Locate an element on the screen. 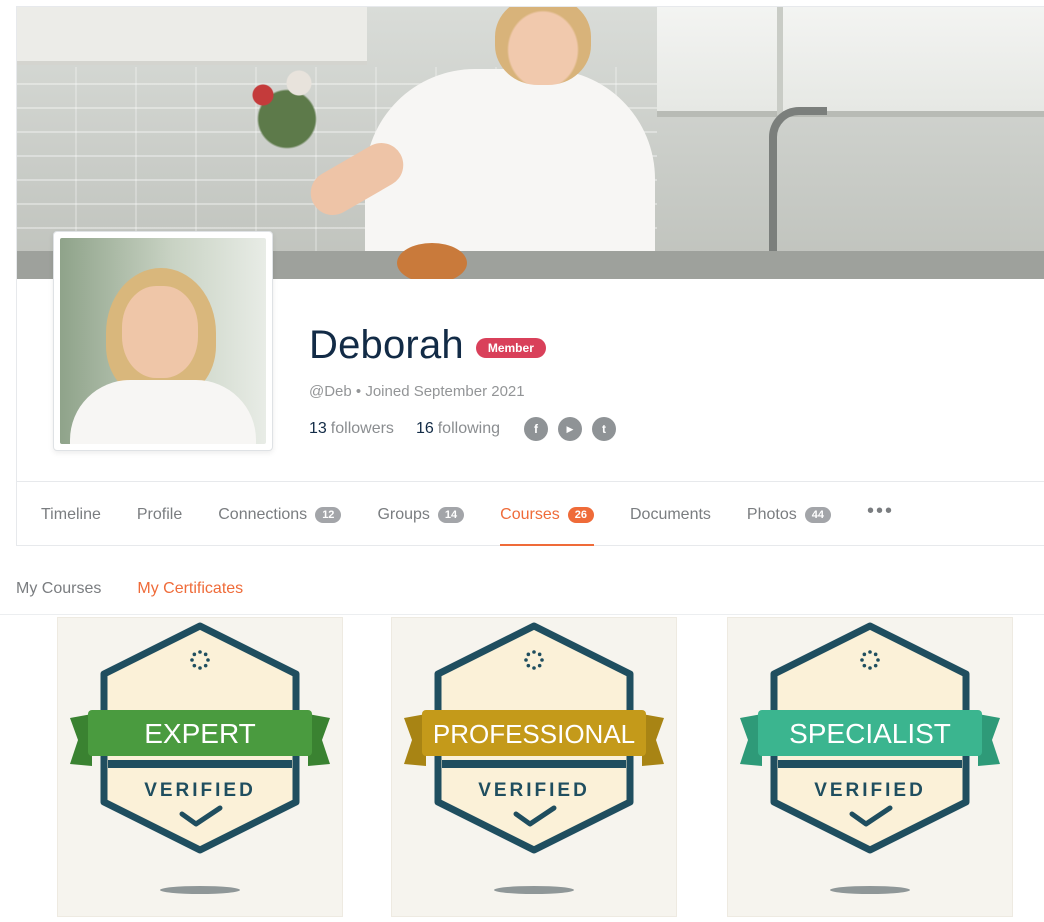  tab-timeline: Timeline is located at coordinates (71, 515).